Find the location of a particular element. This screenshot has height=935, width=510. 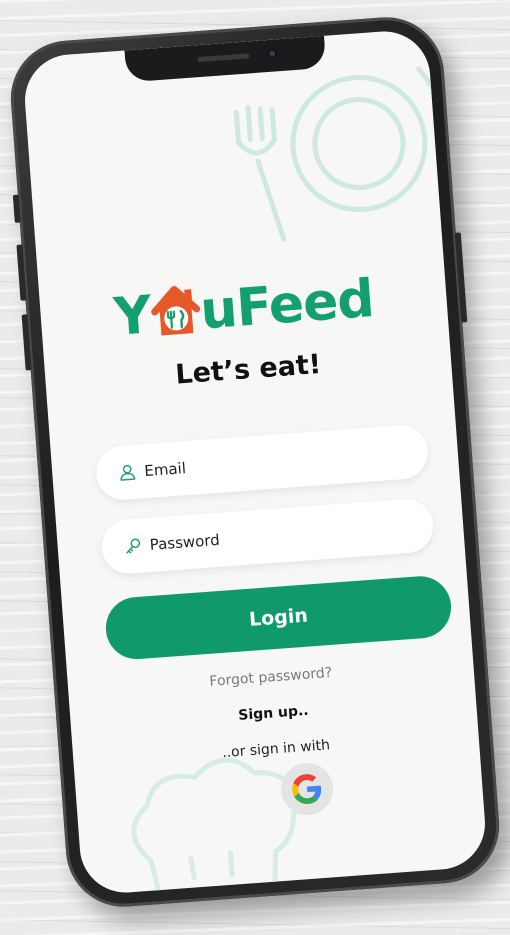

forgot-password-link: Forgot password? is located at coordinates (271, 678).